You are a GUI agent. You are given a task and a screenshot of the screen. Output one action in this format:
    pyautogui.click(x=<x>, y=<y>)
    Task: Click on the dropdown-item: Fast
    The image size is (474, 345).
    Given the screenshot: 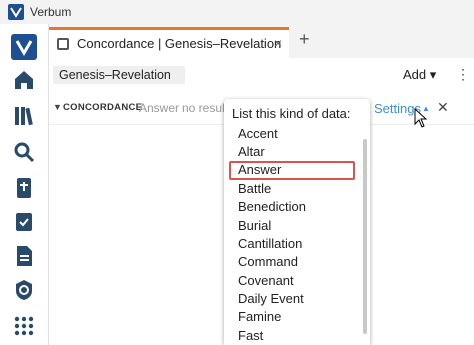 What is the action you would take?
    pyautogui.click(x=250, y=336)
    